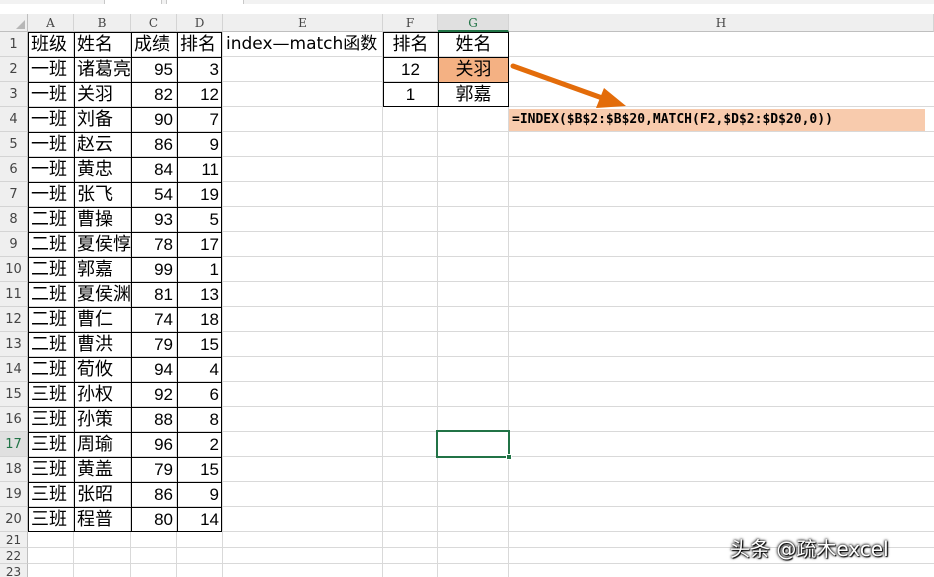 This screenshot has width=934, height=577. I want to click on row-header: 11, so click(14, 294).